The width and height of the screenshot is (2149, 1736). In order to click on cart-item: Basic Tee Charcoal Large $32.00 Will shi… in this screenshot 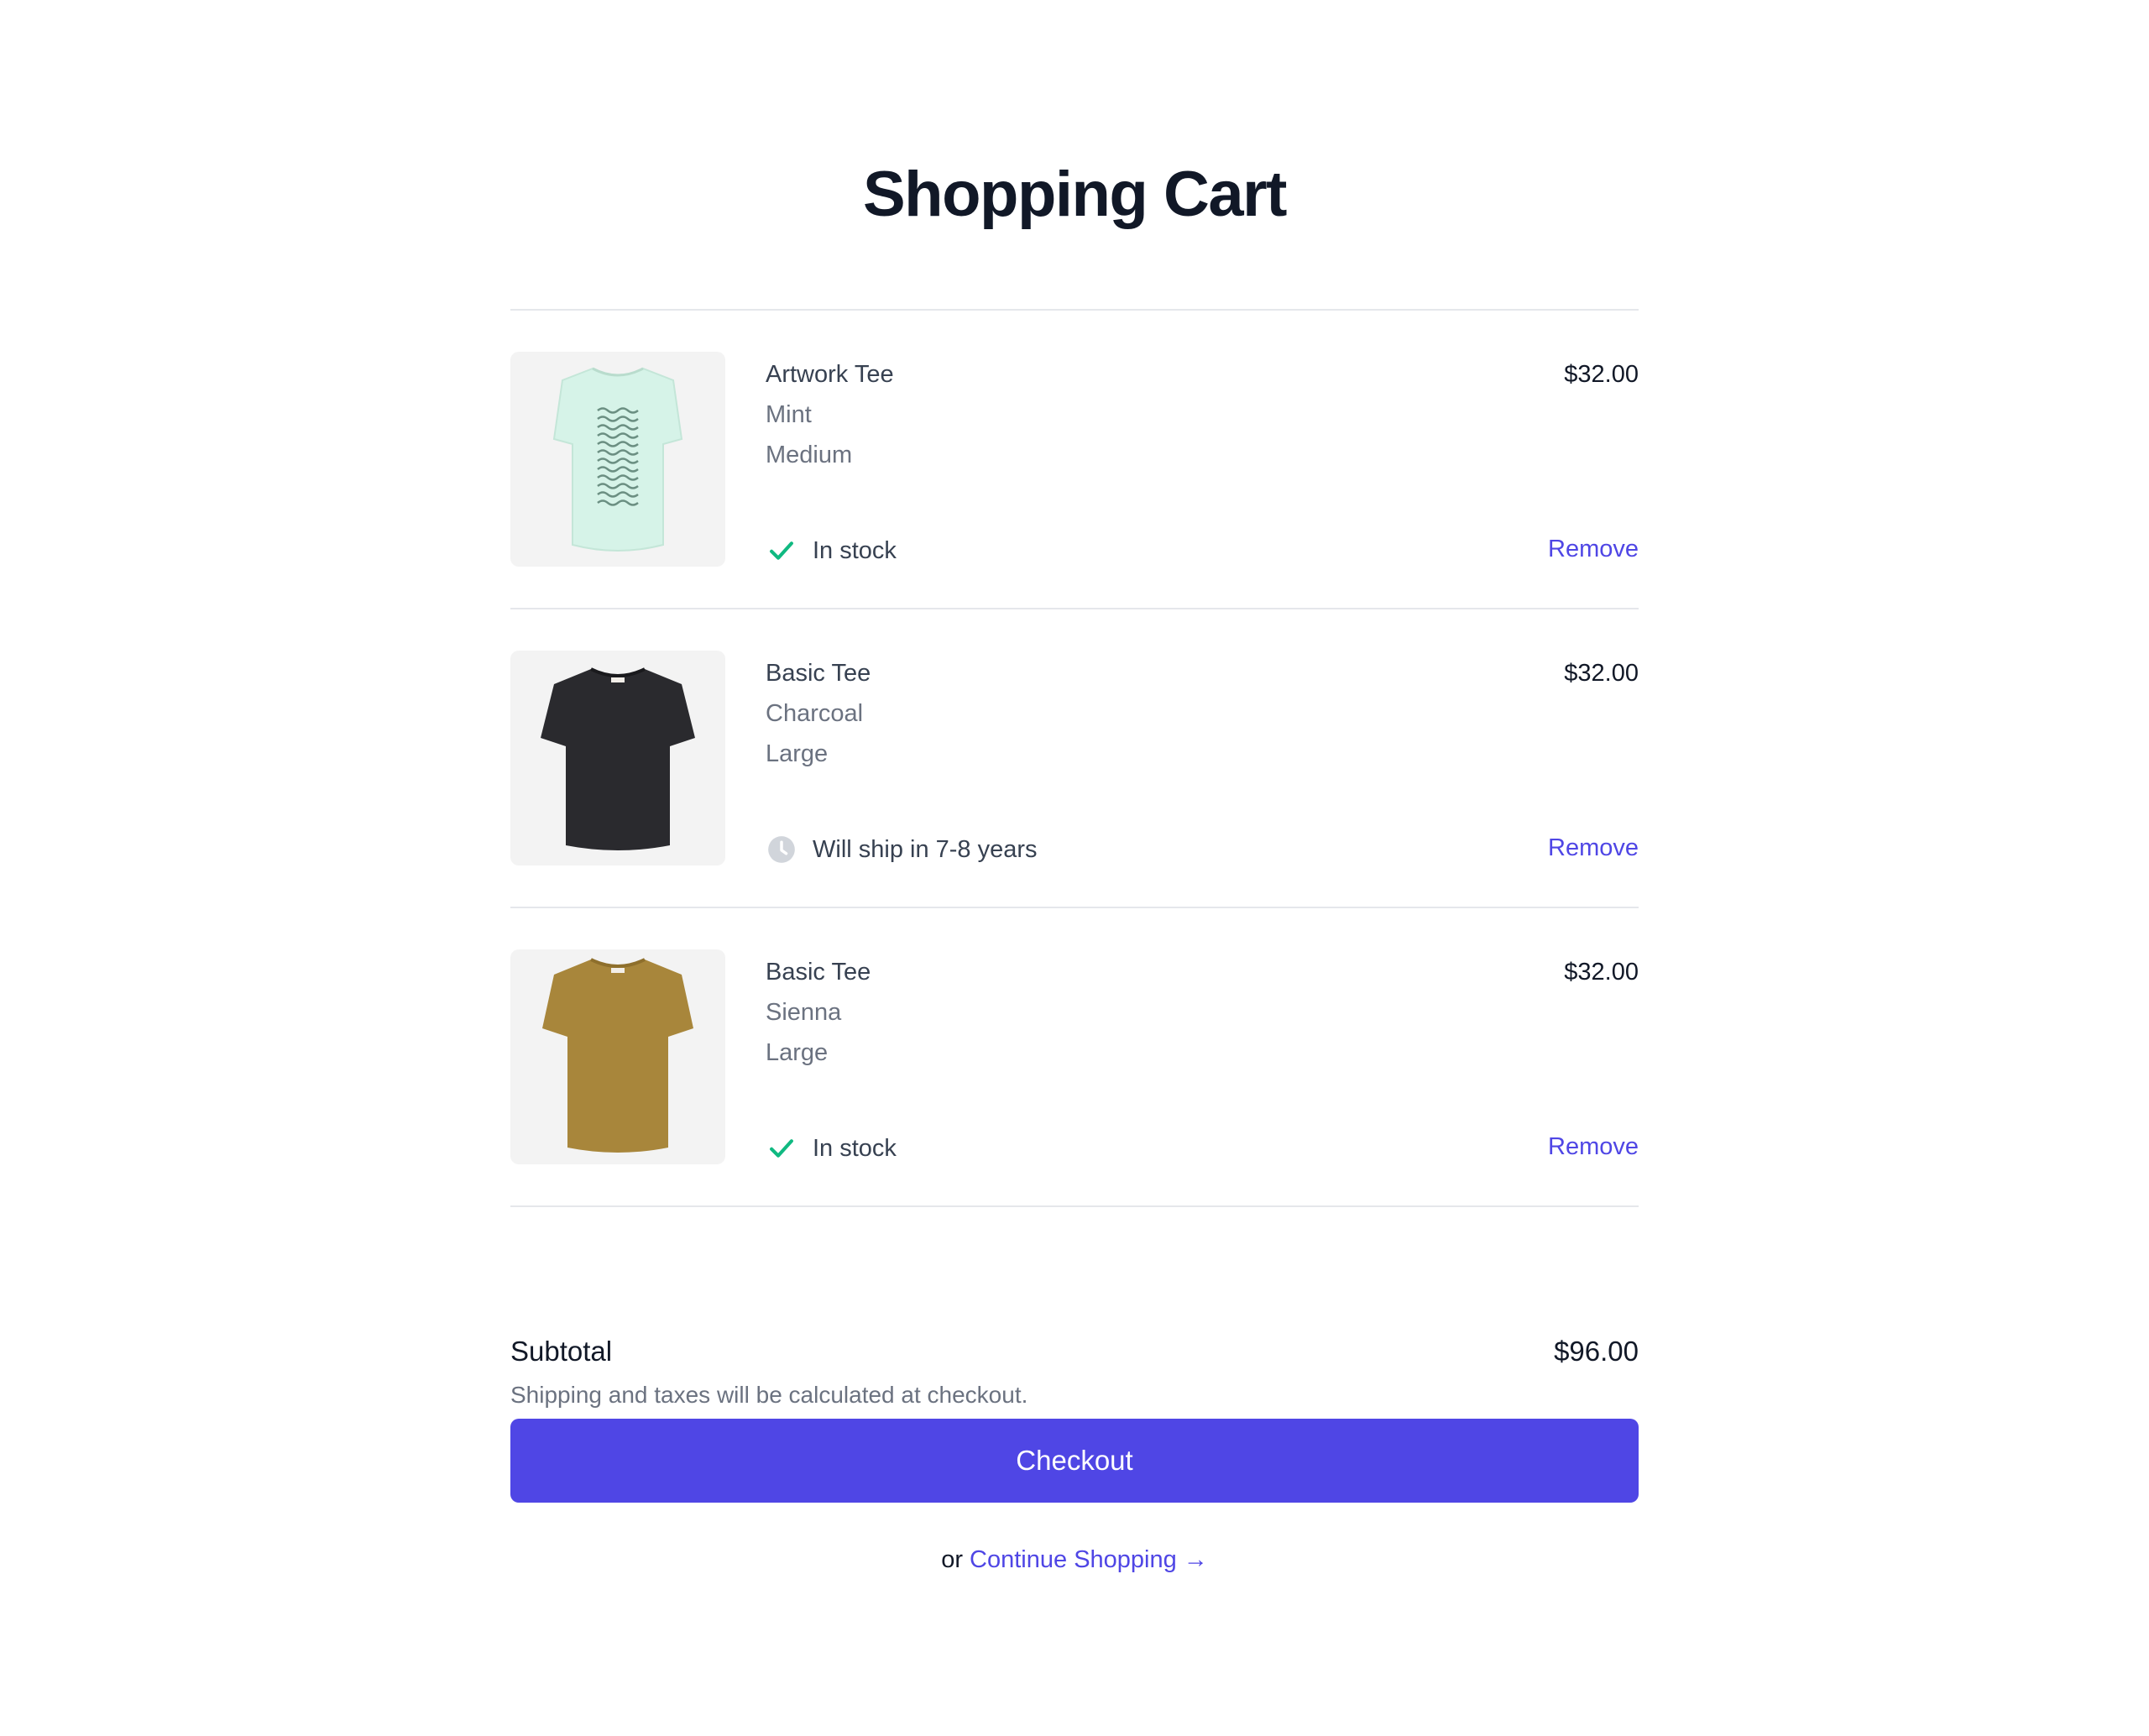, I will do `click(1074, 758)`.